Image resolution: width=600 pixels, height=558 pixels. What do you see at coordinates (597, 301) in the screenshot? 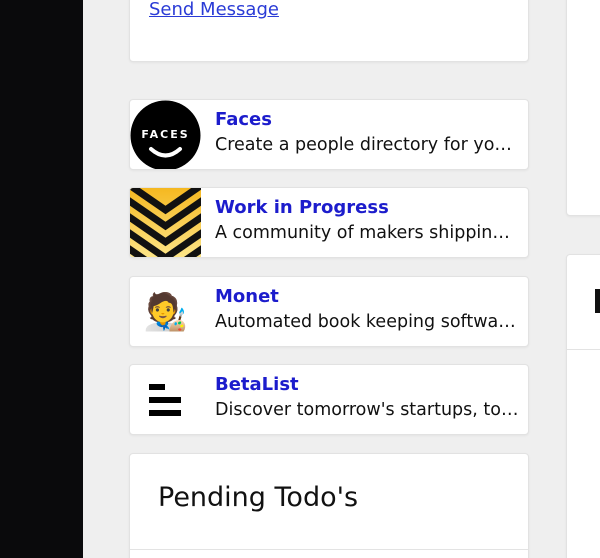
I see `partial-heading-mark` at bounding box center [597, 301].